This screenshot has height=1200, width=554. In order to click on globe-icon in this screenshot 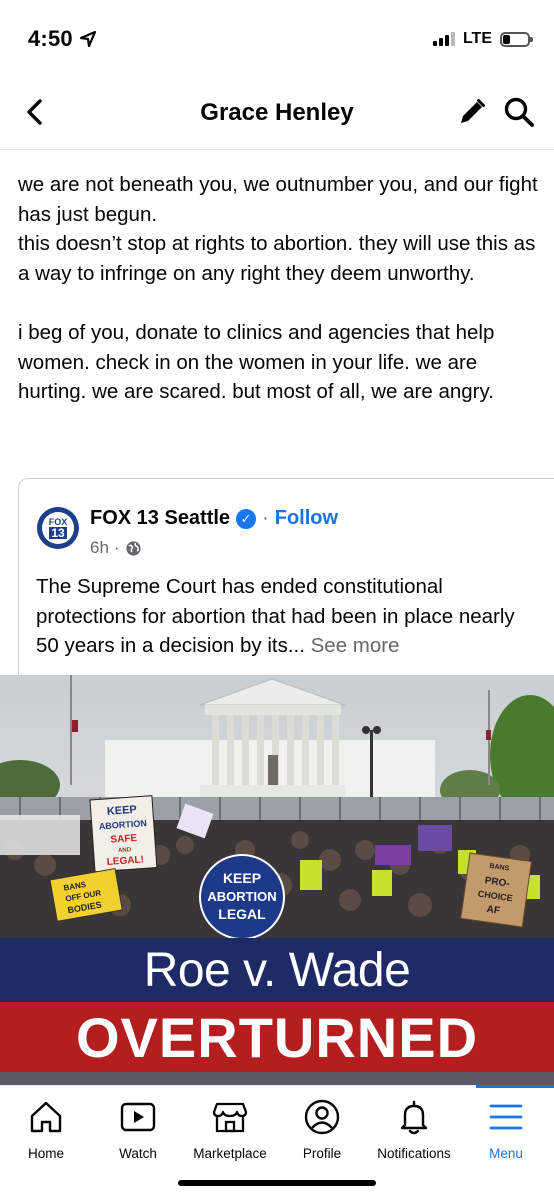, I will do `click(133, 548)`.